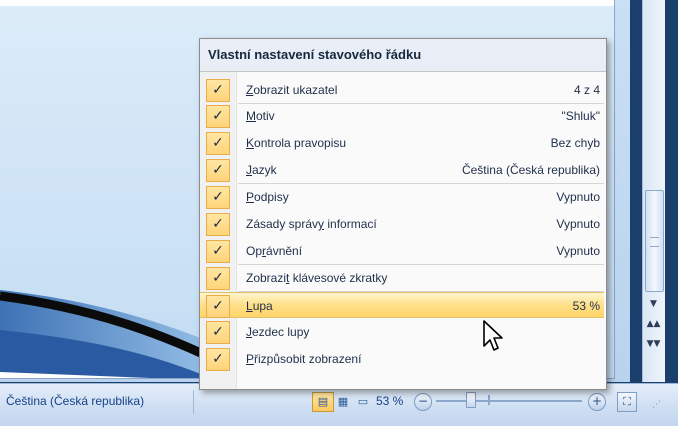 The width and height of the screenshot is (678, 426). I want to click on menu-item-label-part: ezdec lupy, so click(281, 332).